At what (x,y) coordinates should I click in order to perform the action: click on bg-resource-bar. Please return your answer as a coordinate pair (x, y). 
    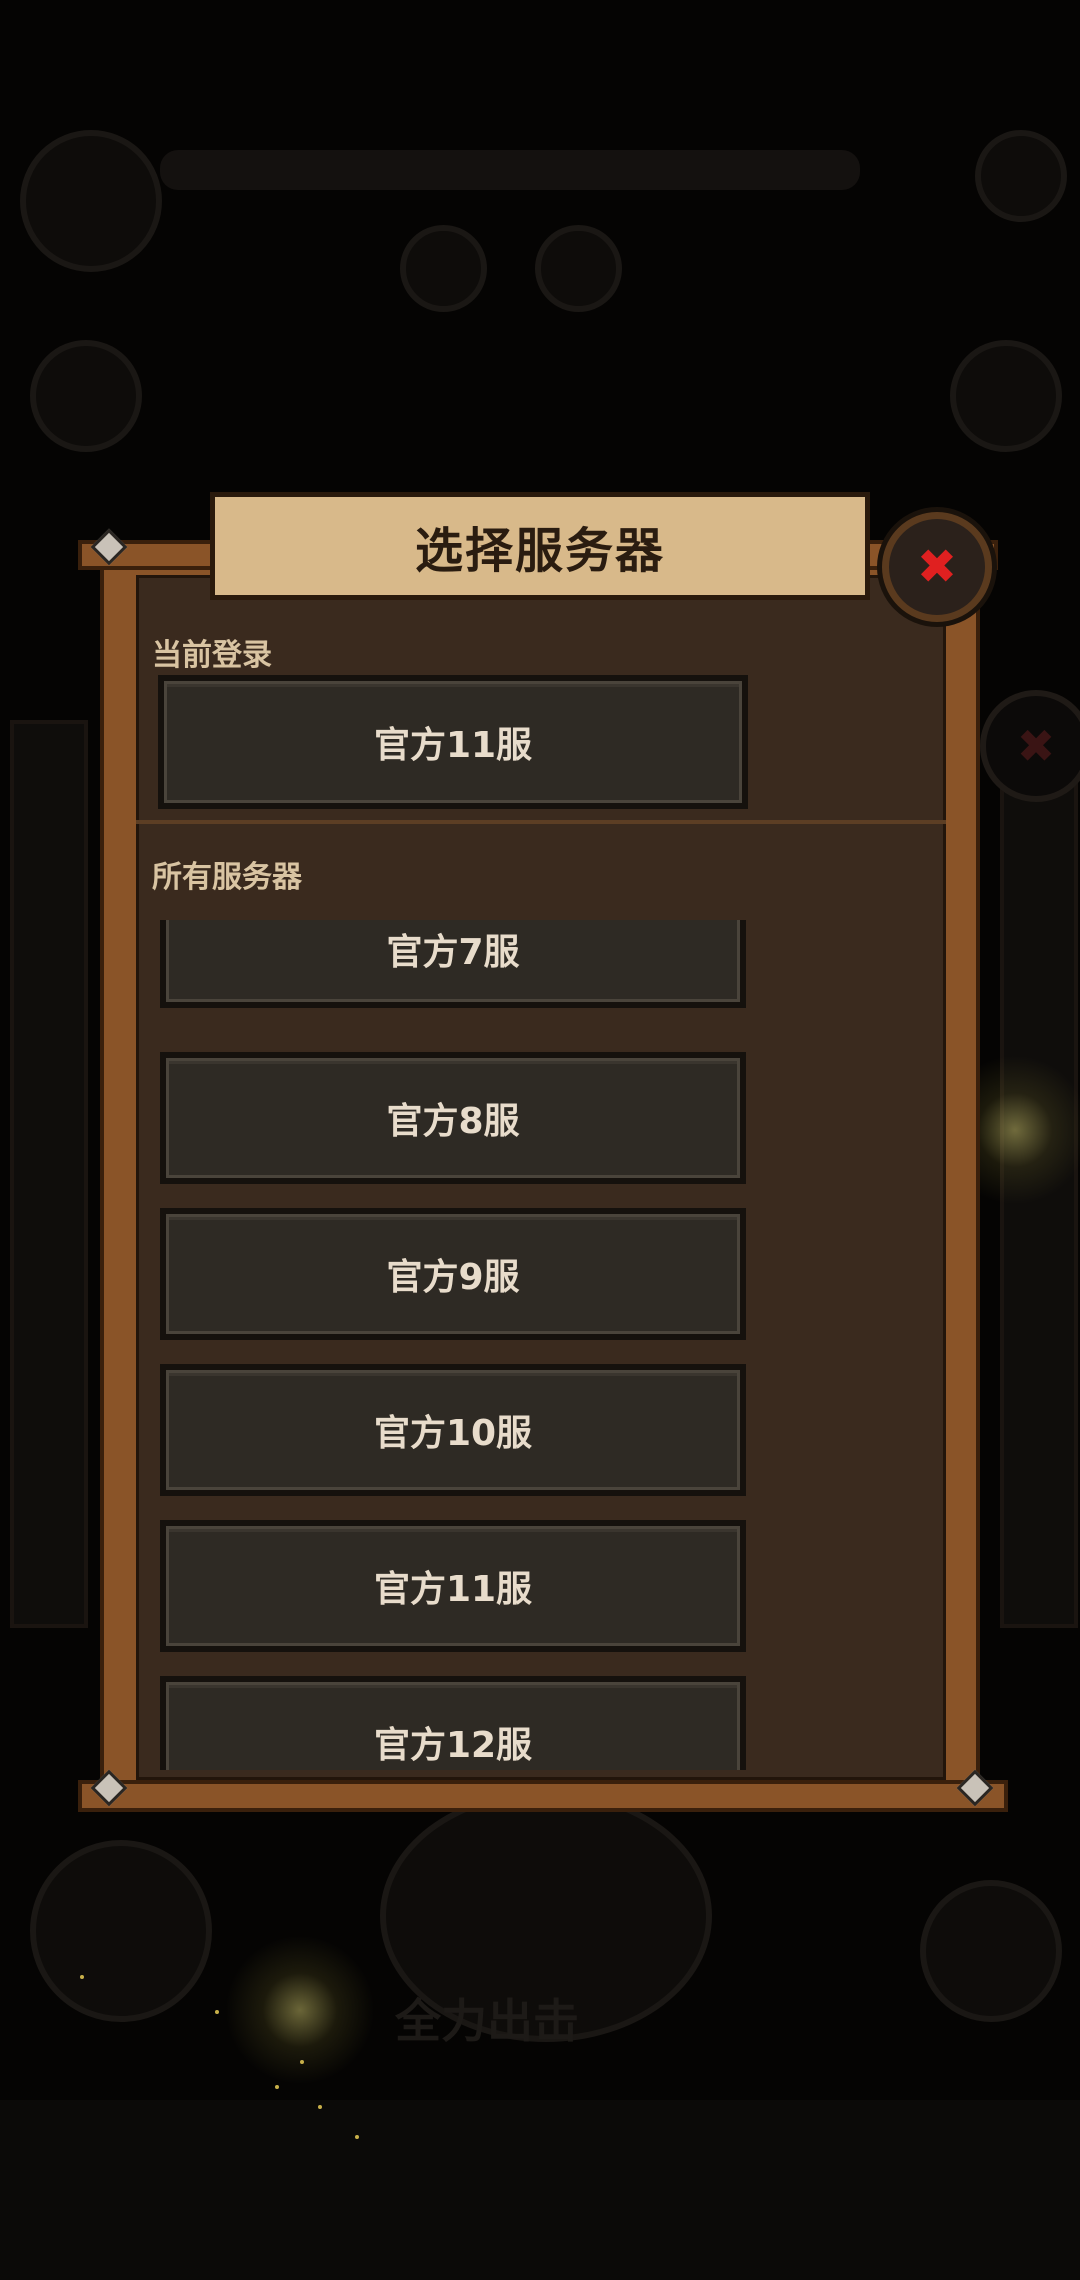
    Looking at the image, I should click on (510, 170).